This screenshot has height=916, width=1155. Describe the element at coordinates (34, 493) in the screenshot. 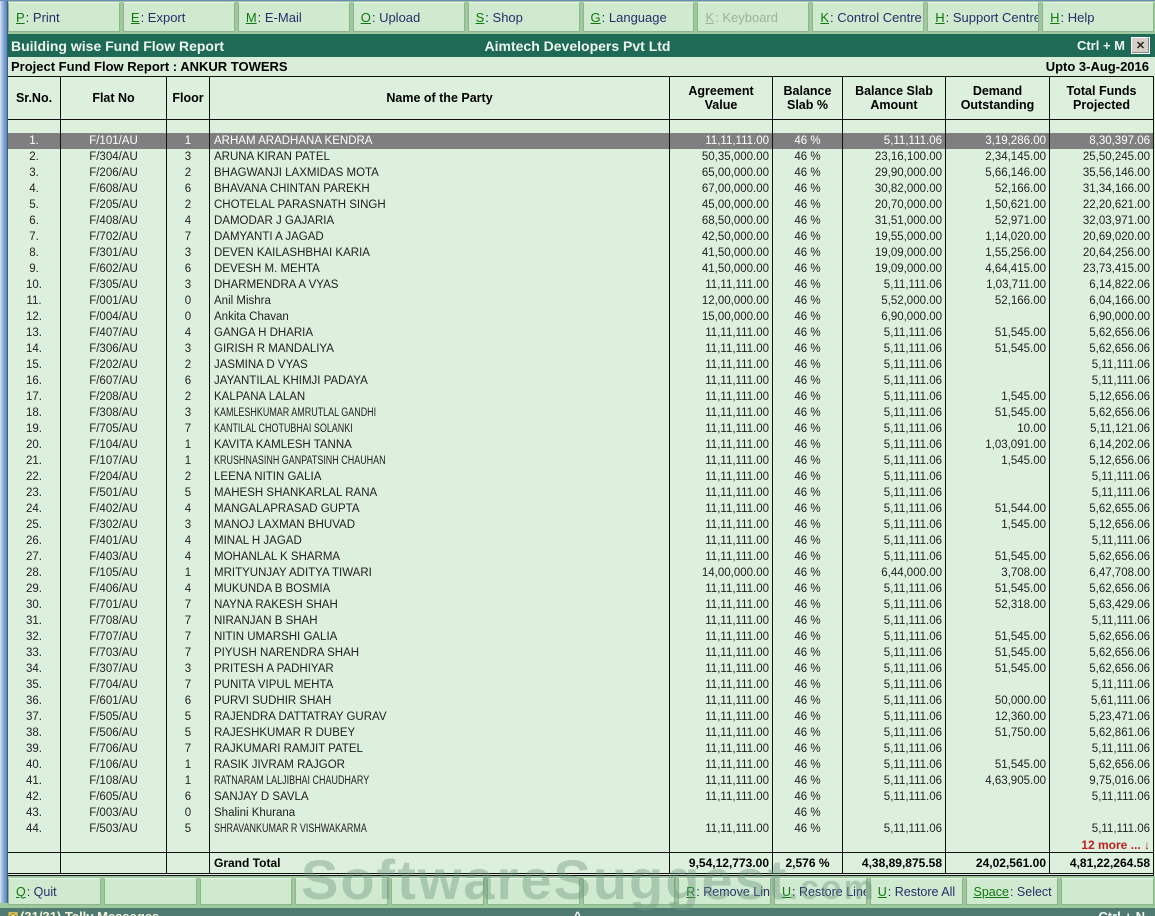

I see `cell-srno: 23.` at that location.